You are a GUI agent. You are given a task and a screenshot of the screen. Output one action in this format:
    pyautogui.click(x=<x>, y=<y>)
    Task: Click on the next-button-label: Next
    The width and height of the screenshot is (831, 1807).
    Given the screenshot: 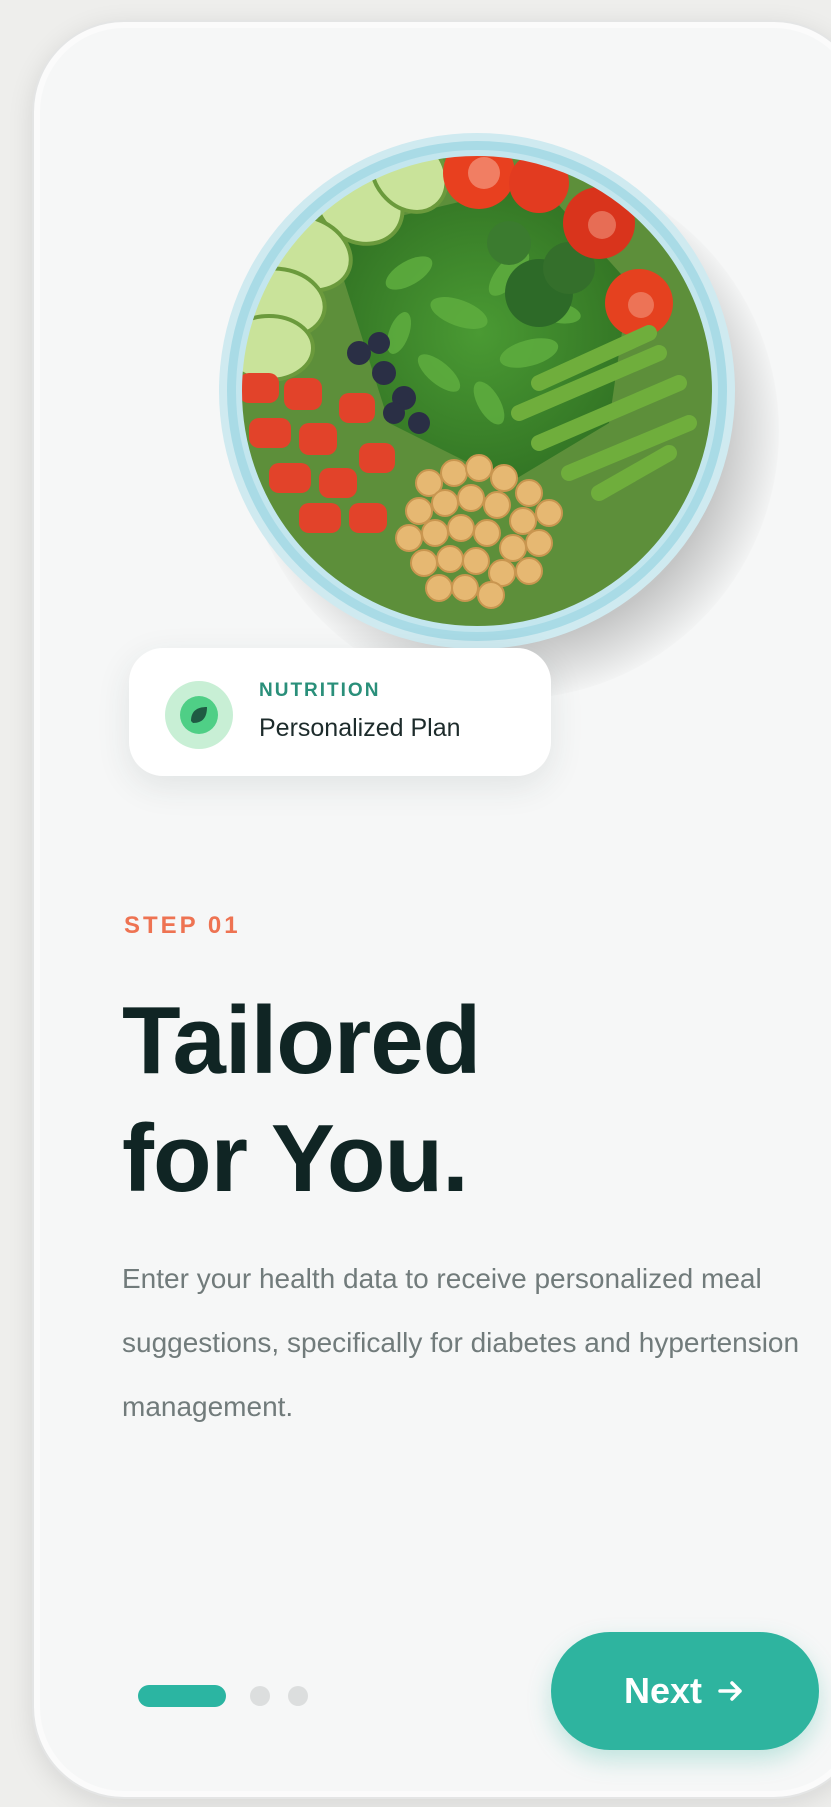 What is the action you would take?
    pyautogui.click(x=663, y=1690)
    